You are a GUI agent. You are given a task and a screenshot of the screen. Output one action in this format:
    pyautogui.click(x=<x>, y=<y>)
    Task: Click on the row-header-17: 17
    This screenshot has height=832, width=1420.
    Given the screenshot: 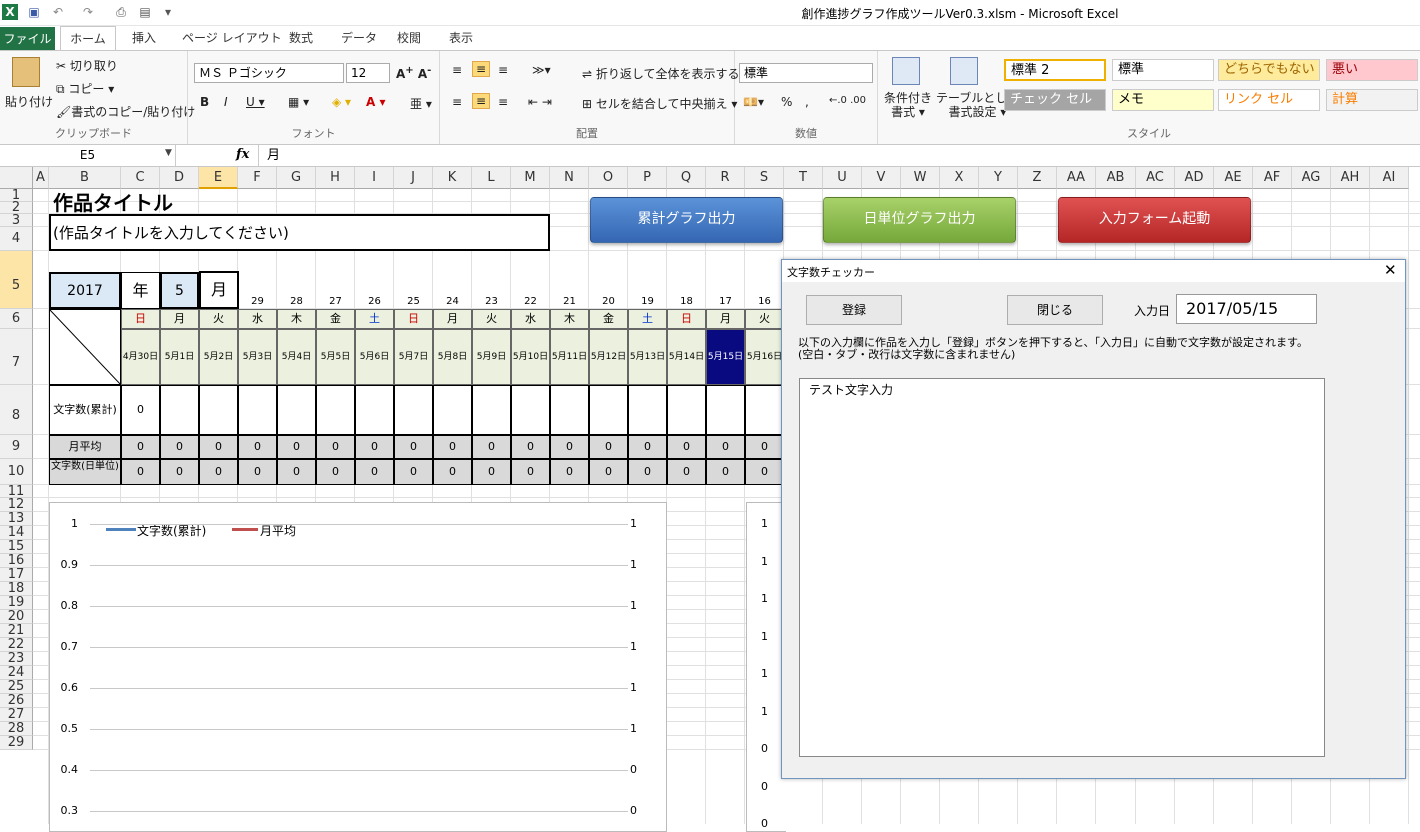 What is the action you would take?
    pyautogui.click(x=16, y=575)
    